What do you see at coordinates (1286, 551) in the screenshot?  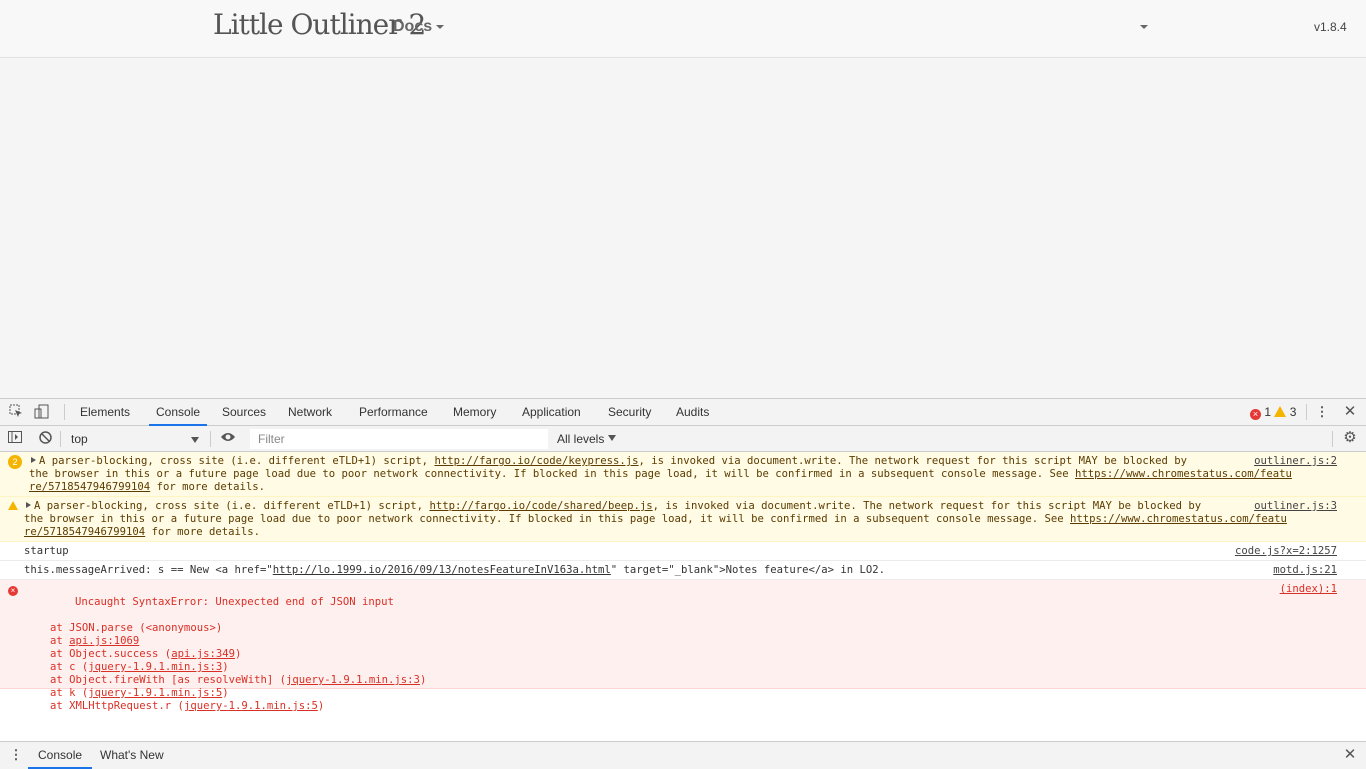 I see `source-link: code.js?x=2:1257` at bounding box center [1286, 551].